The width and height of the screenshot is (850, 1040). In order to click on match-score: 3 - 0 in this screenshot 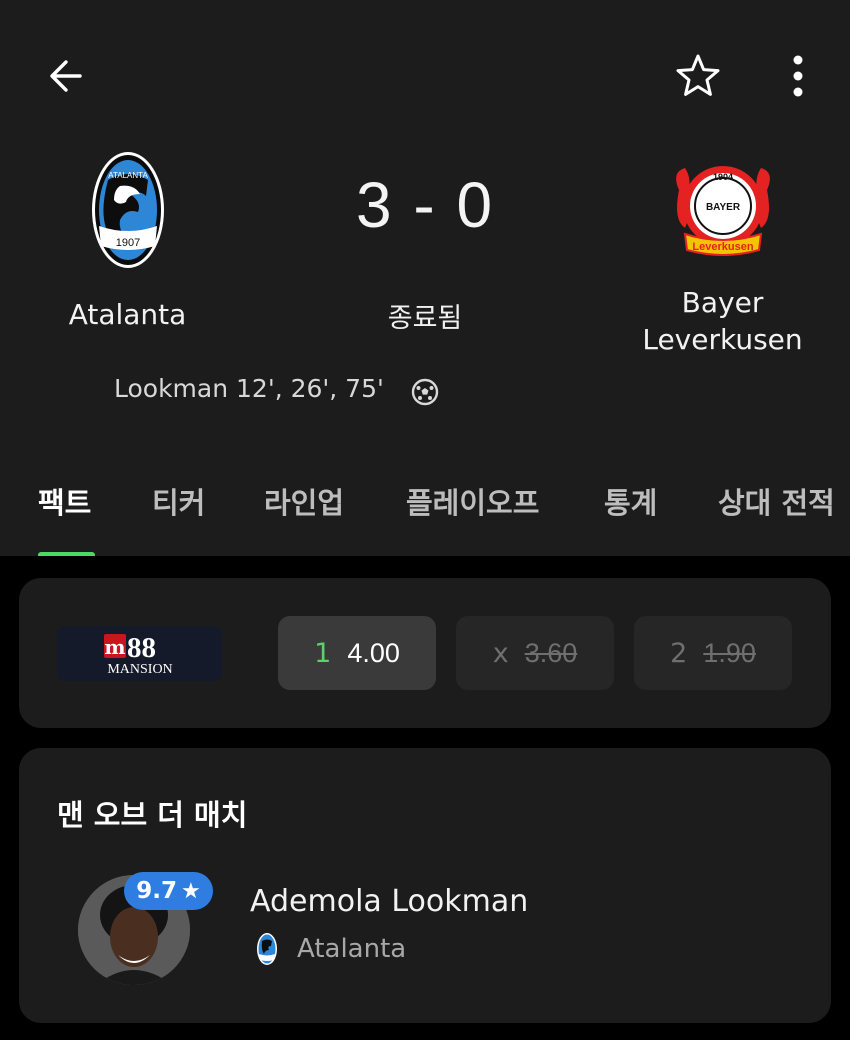, I will do `click(425, 205)`.